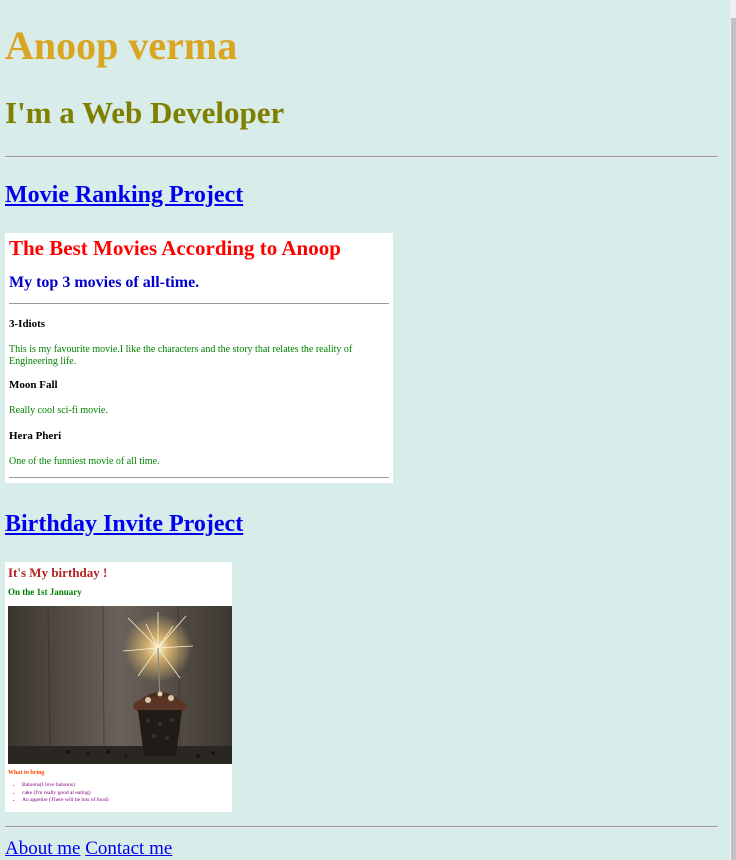 Image resolution: width=736 pixels, height=860 pixels. I want to click on birthday-invite-link: Birthday Invite Project, so click(124, 524).